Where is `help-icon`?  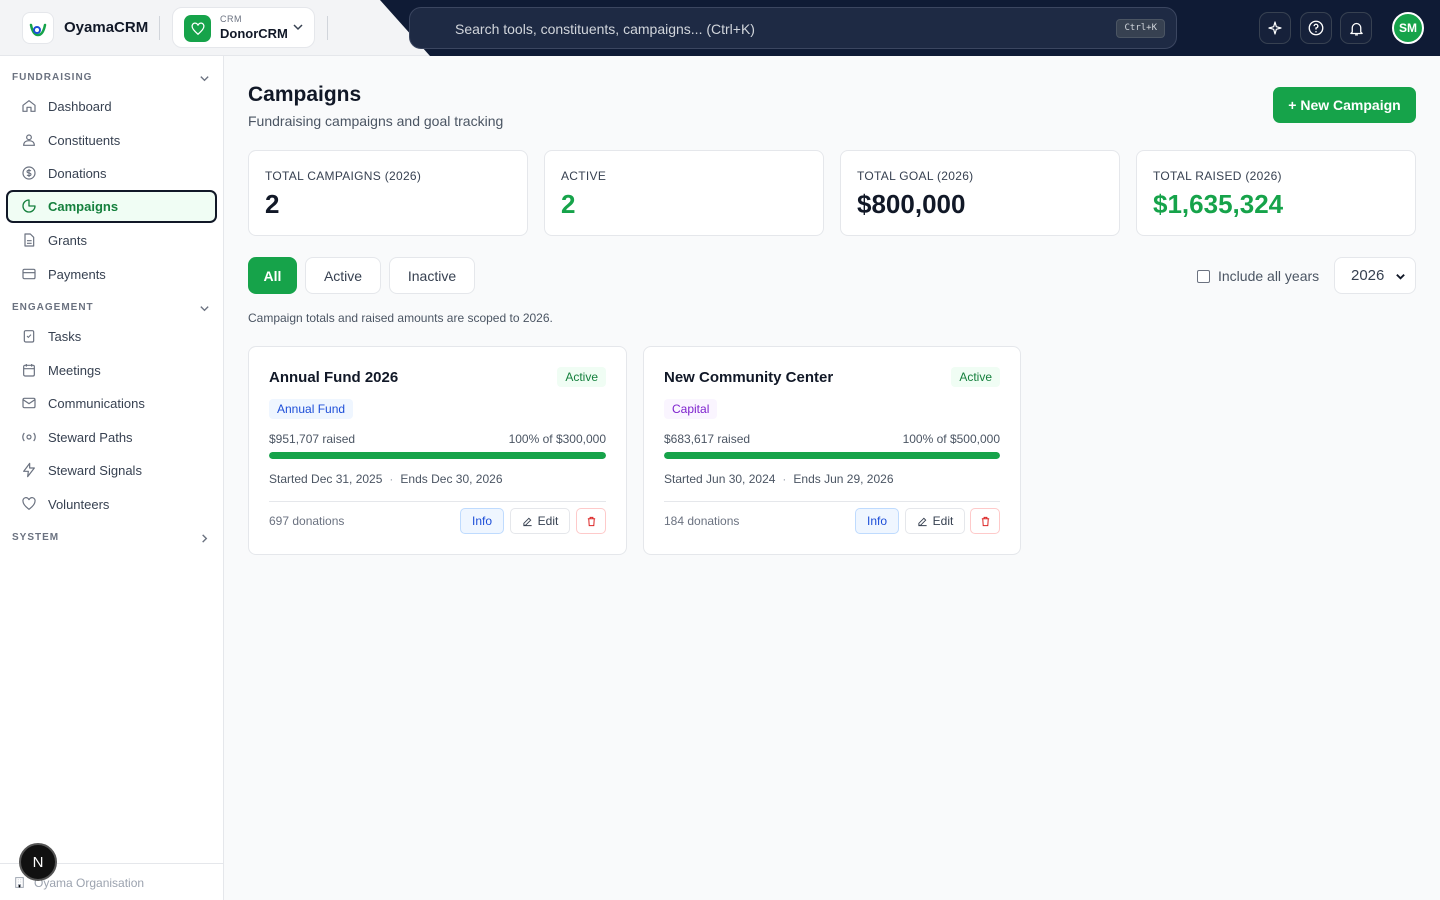 help-icon is located at coordinates (1316, 28).